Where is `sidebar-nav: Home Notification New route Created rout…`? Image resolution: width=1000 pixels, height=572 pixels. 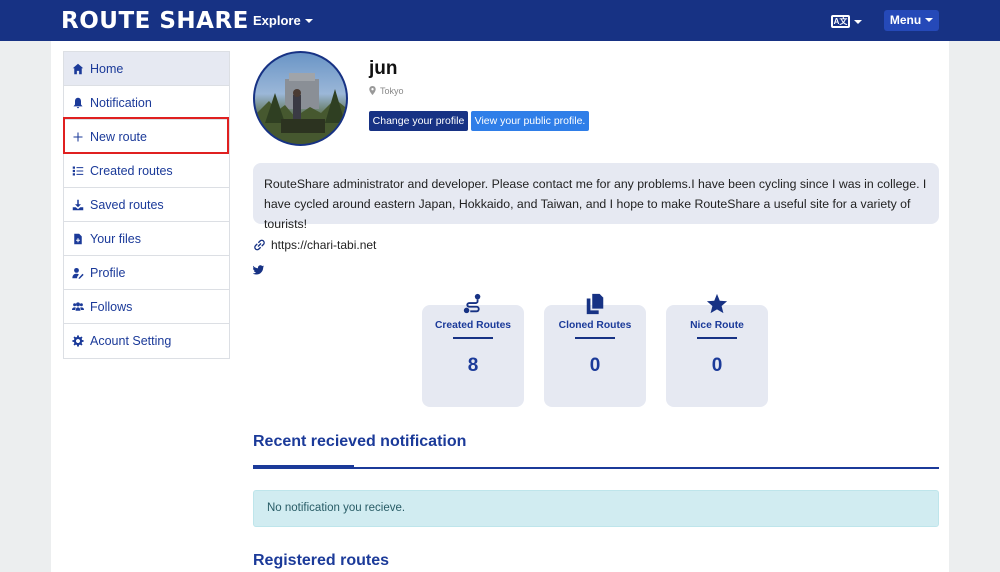 sidebar-nav: Home Notification New route Created rout… is located at coordinates (146, 205).